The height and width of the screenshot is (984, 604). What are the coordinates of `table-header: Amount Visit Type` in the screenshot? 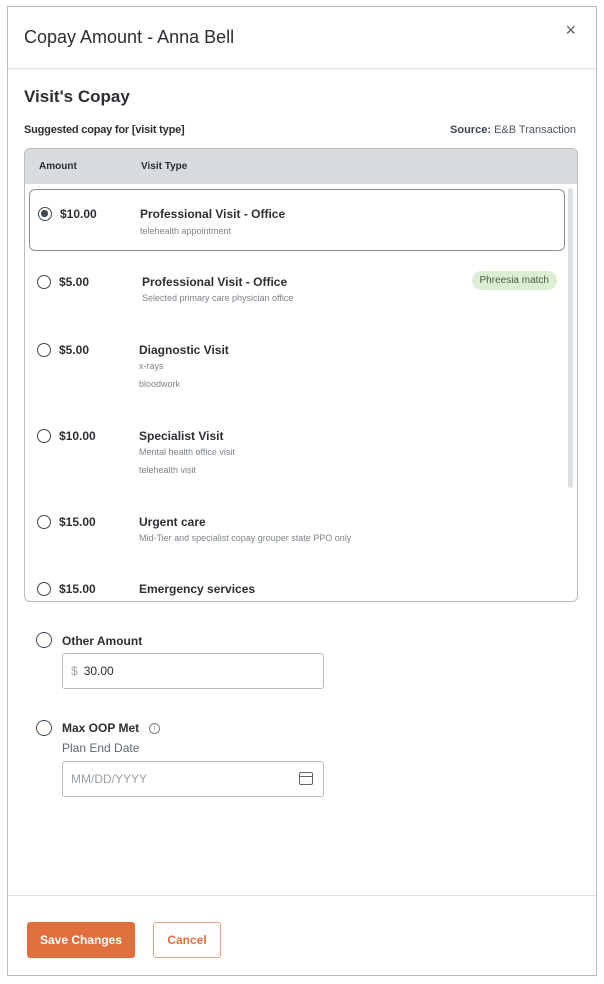 It's located at (301, 166).